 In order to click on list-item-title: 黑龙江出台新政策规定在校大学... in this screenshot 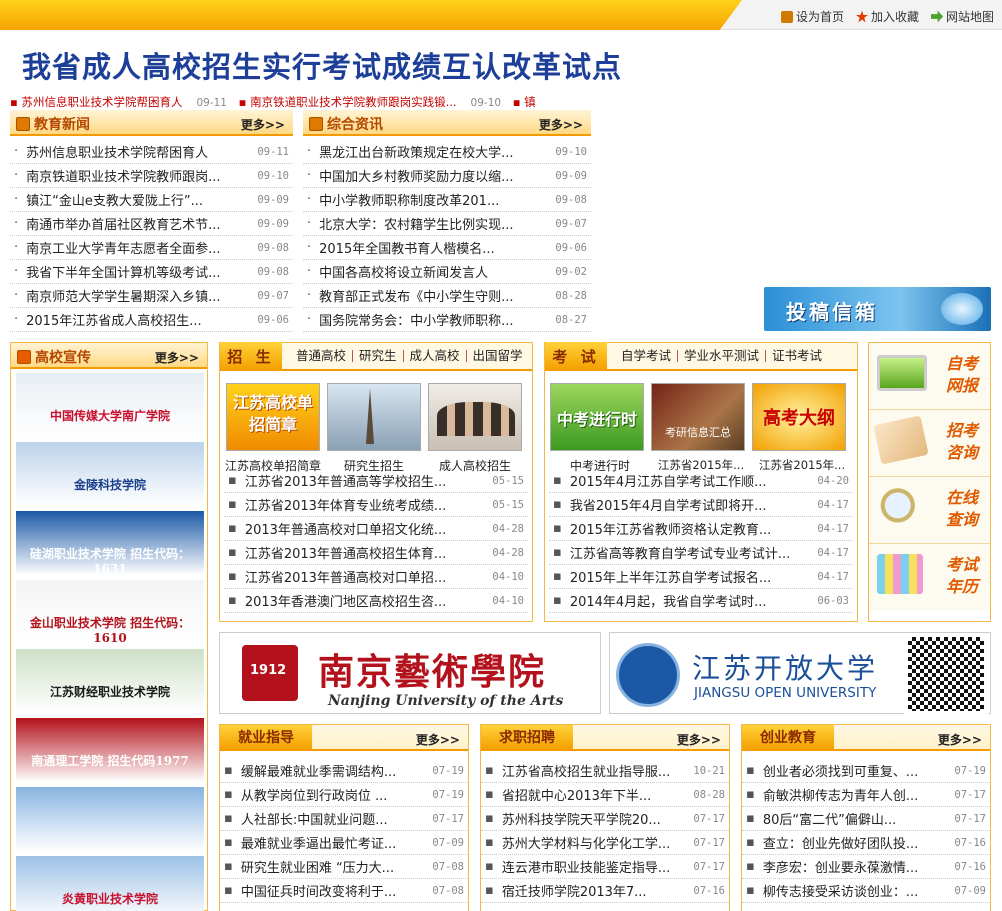, I will do `click(434, 151)`.